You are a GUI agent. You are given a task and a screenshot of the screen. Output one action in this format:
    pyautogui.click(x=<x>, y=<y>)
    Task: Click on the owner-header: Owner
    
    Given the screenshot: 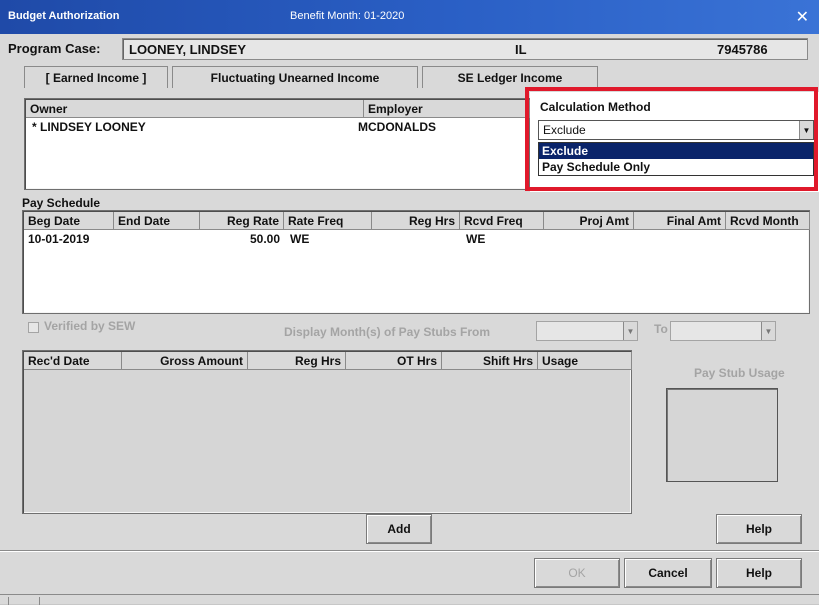 What is the action you would take?
    pyautogui.click(x=195, y=109)
    